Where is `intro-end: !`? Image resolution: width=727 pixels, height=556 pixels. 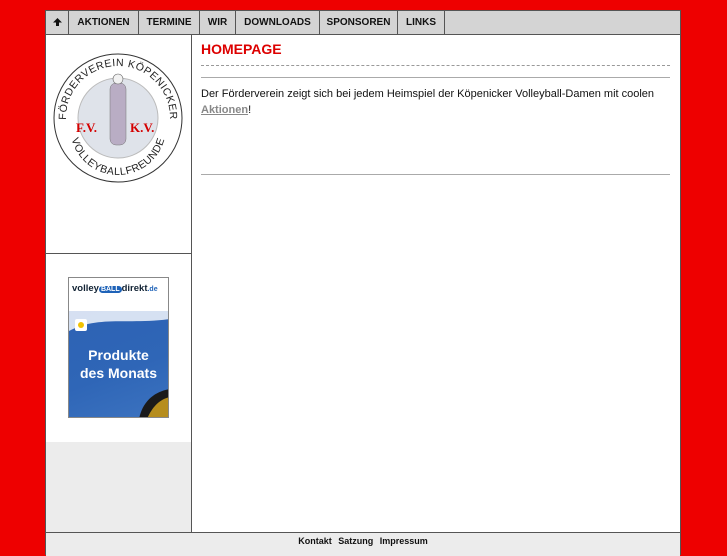
intro-end: ! is located at coordinates (250, 110).